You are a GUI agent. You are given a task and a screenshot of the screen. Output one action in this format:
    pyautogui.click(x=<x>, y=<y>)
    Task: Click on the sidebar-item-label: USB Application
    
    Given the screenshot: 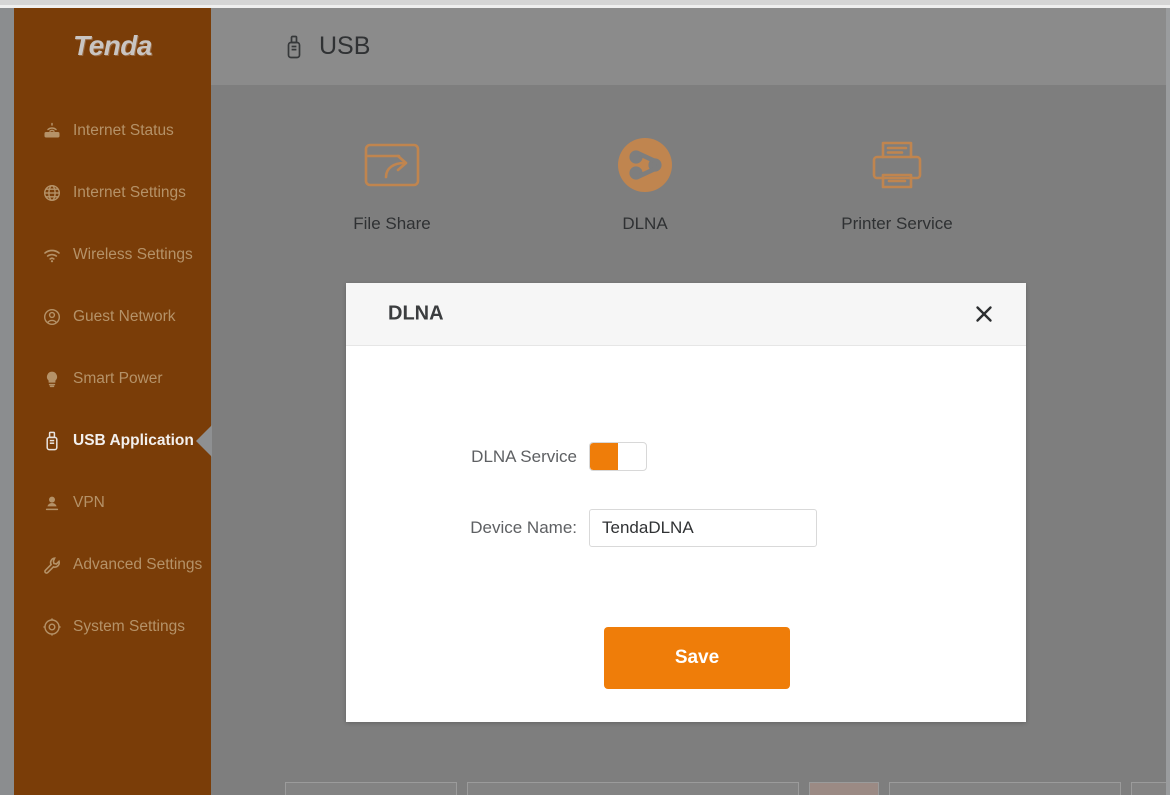 What is the action you would take?
    pyautogui.click(x=133, y=440)
    